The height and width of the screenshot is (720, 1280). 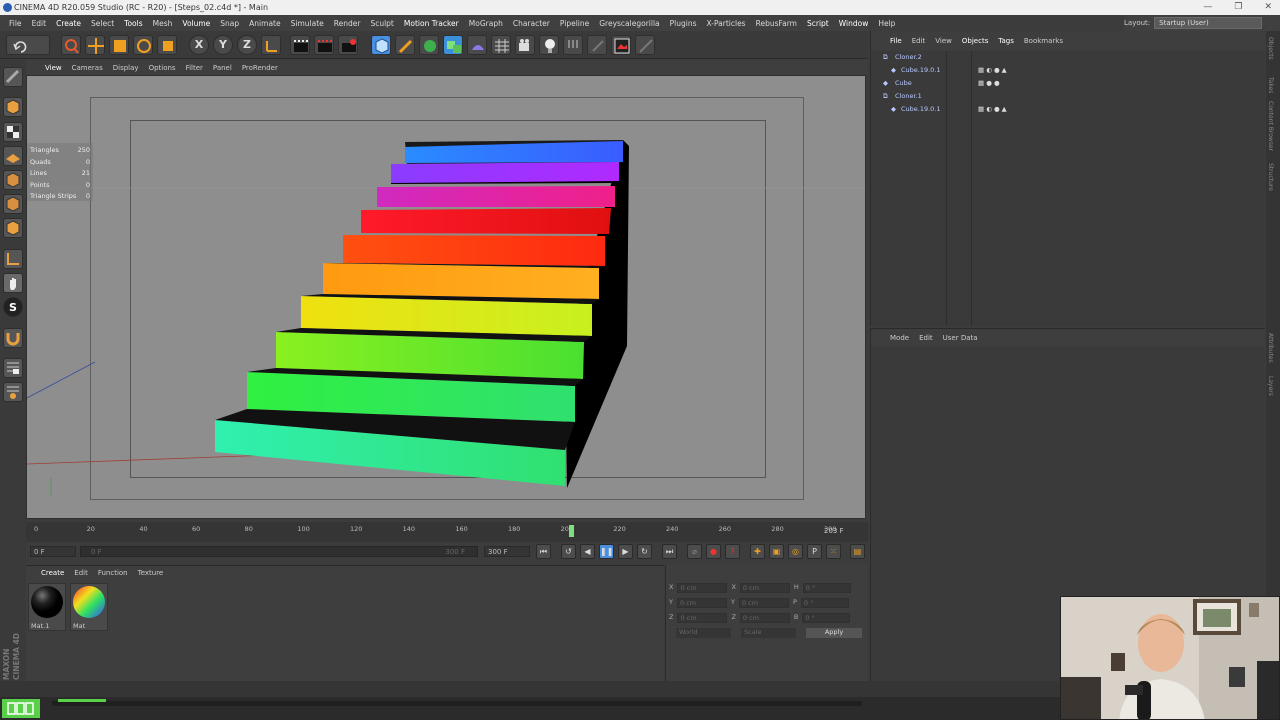 What do you see at coordinates (1270, 177) in the screenshot?
I see `tab-structure: Structure` at bounding box center [1270, 177].